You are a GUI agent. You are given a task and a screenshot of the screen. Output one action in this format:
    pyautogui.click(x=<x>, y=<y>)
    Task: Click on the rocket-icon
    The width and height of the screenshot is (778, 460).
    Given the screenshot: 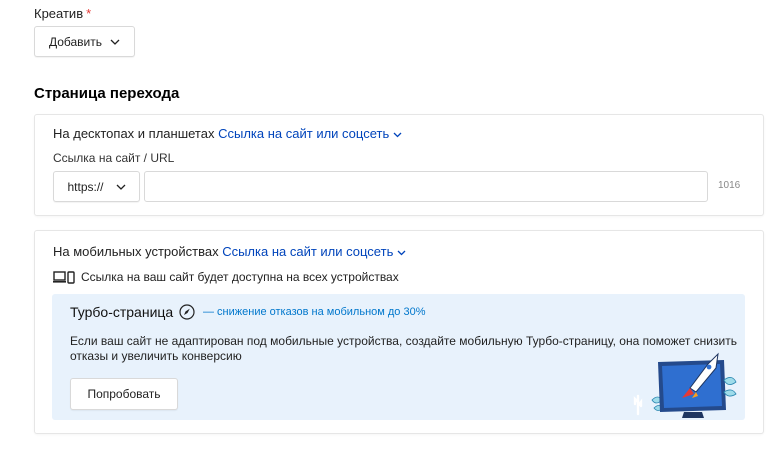 What is the action you would take?
    pyautogui.click(x=187, y=312)
    